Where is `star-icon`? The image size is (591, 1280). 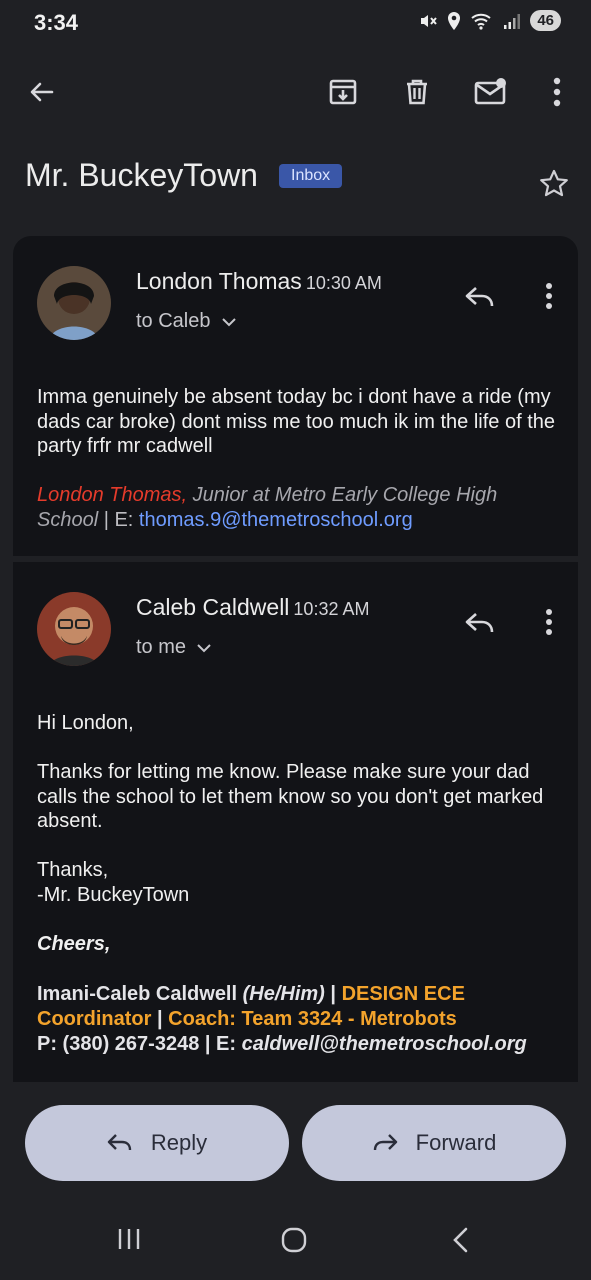 star-icon is located at coordinates (554, 186).